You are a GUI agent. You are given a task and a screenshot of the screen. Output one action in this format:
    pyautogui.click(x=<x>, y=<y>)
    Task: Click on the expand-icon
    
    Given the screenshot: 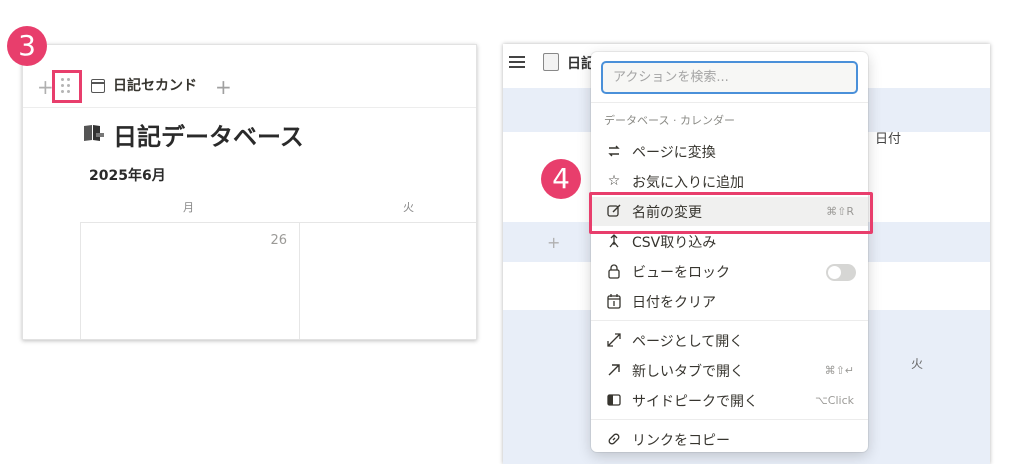 What is the action you would take?
    pyautogui.click(x=614, y=340)
    